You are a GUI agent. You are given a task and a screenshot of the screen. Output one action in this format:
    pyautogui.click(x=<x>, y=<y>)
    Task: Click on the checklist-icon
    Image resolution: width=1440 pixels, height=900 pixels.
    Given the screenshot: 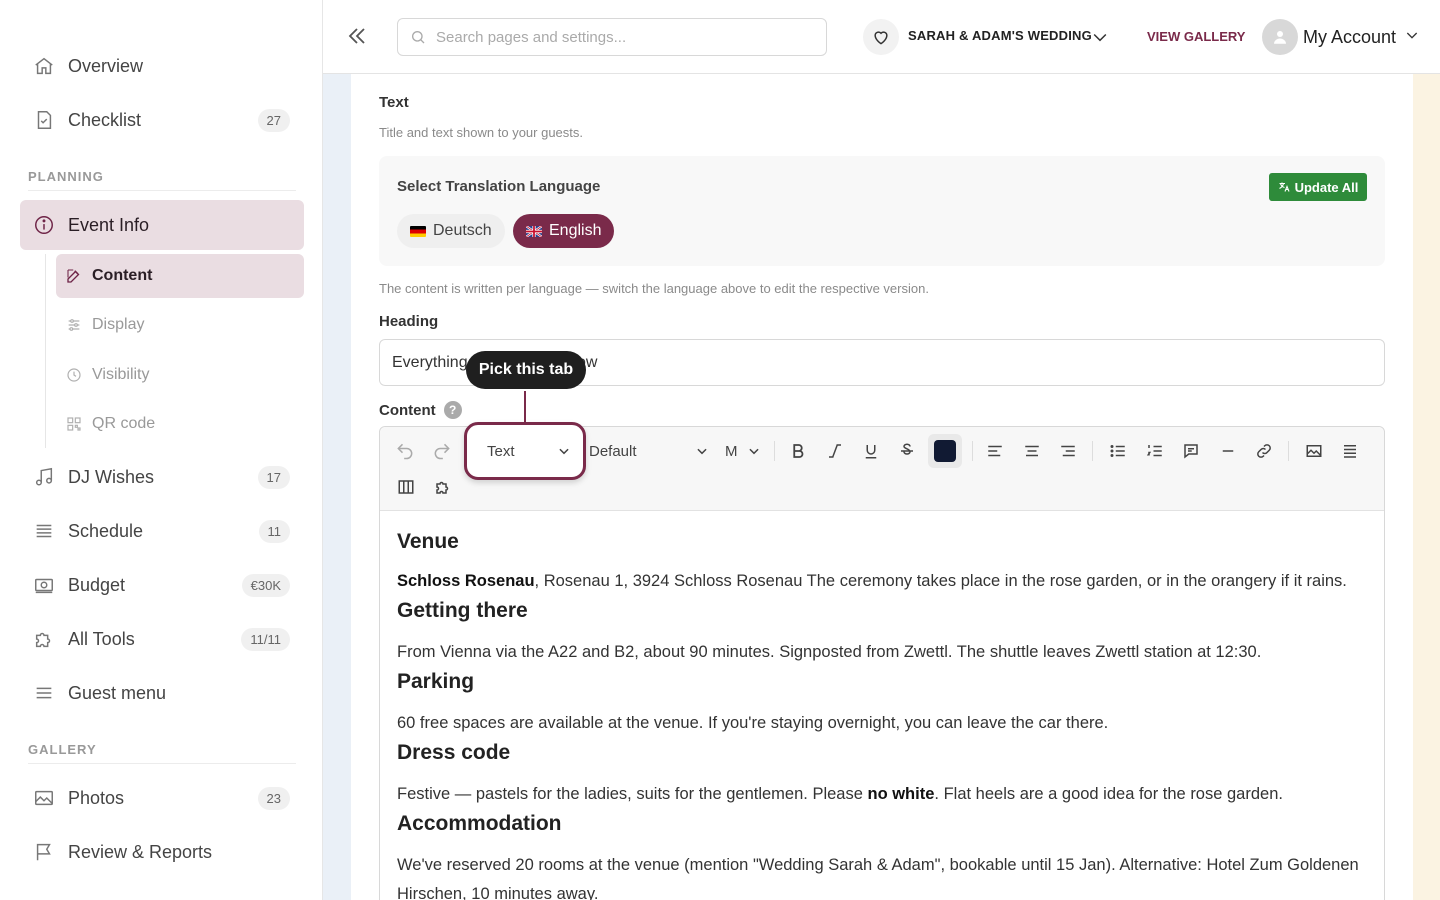 What is the action you would take?
    pyautogui.click(x=44, y=120)
    